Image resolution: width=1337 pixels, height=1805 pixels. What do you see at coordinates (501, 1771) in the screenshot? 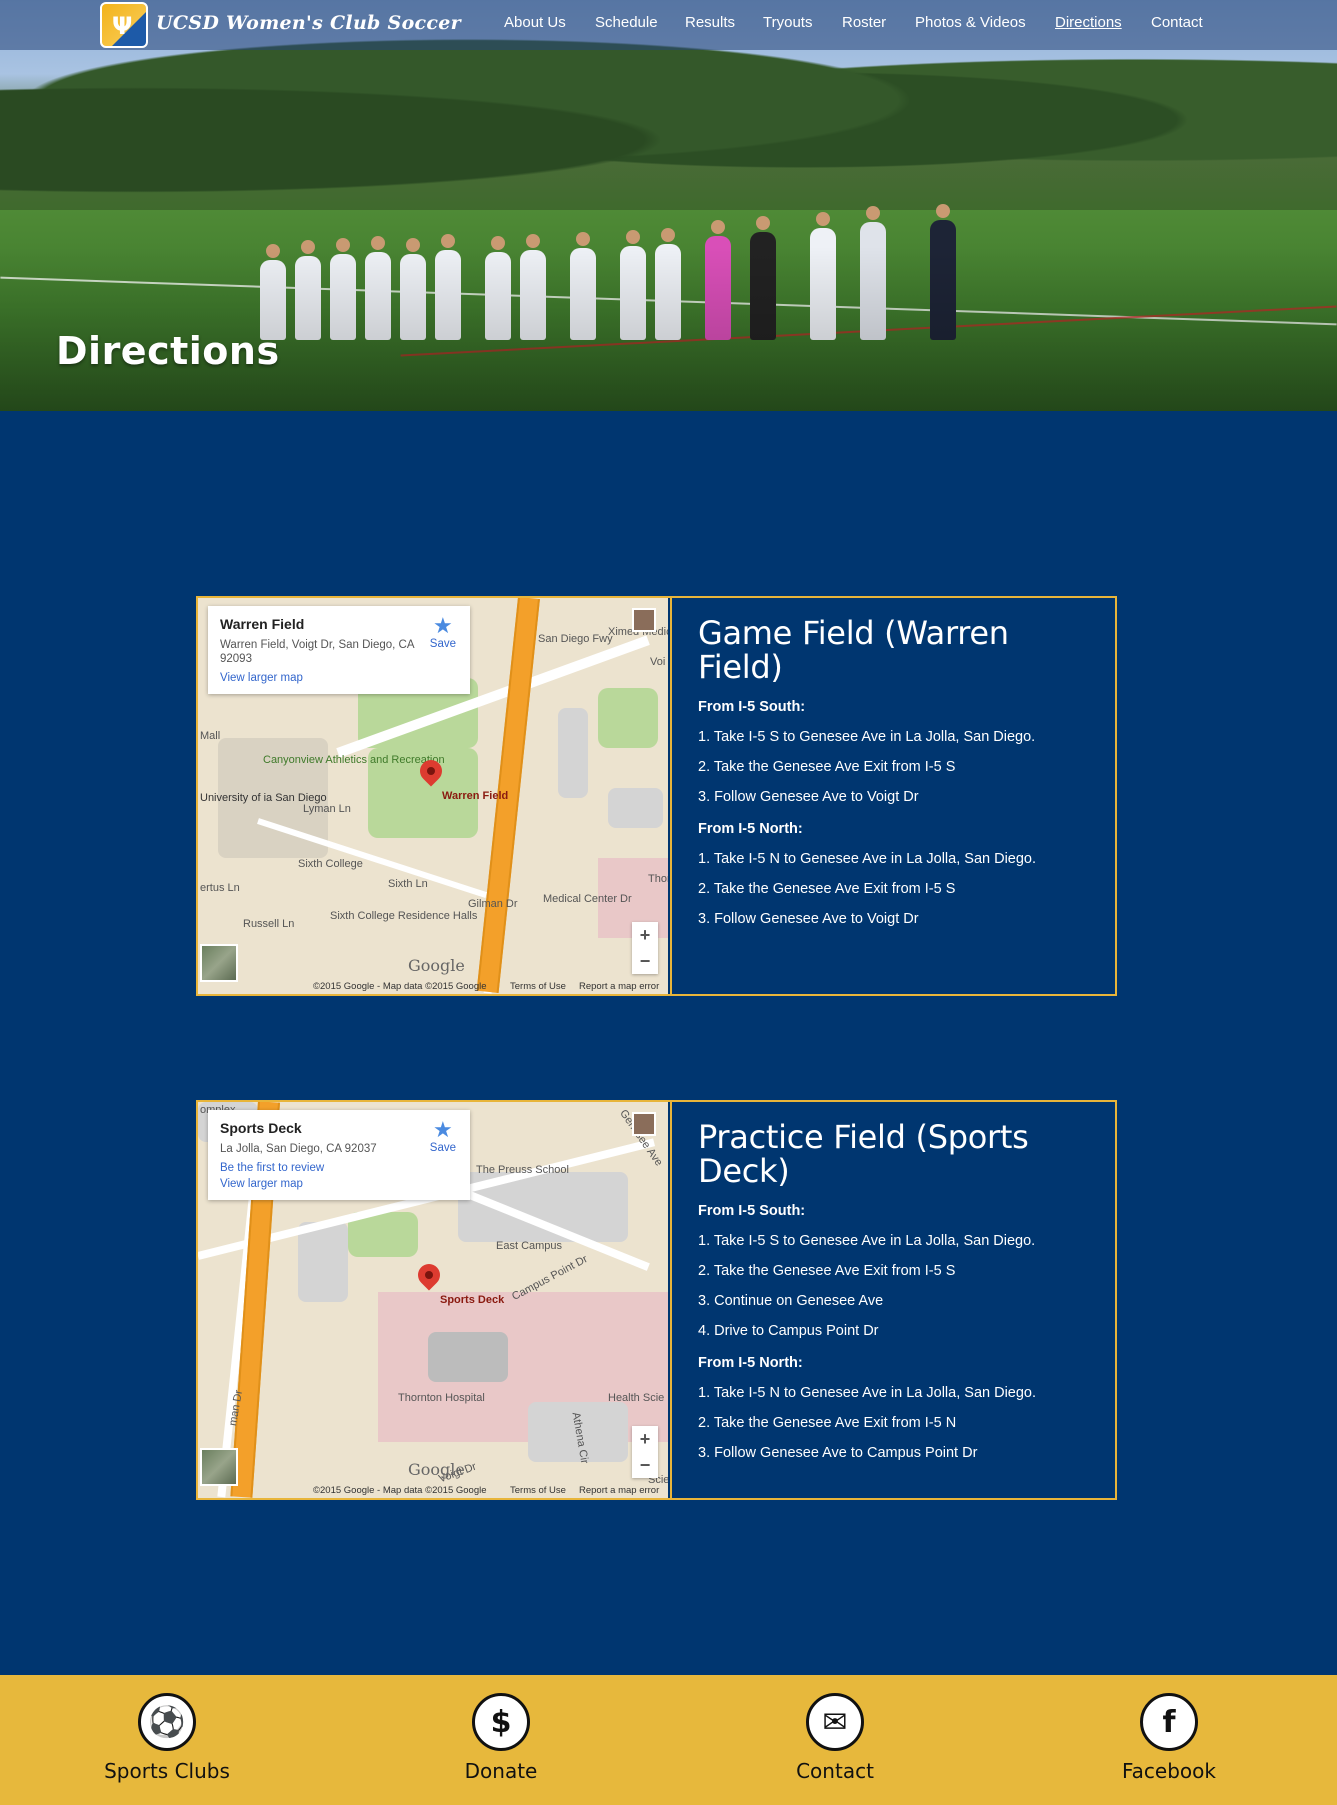
I see `footer-label: Donate` at bounding box center [501, 1771].